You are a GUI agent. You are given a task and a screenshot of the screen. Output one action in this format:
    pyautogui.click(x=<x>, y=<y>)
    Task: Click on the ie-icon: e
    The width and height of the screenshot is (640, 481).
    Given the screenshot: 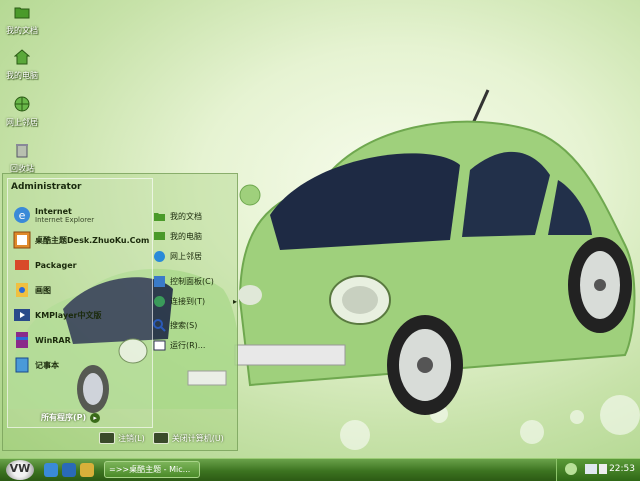 What is the action you would take?
    pyautogui.click(x=22, y=215)
    